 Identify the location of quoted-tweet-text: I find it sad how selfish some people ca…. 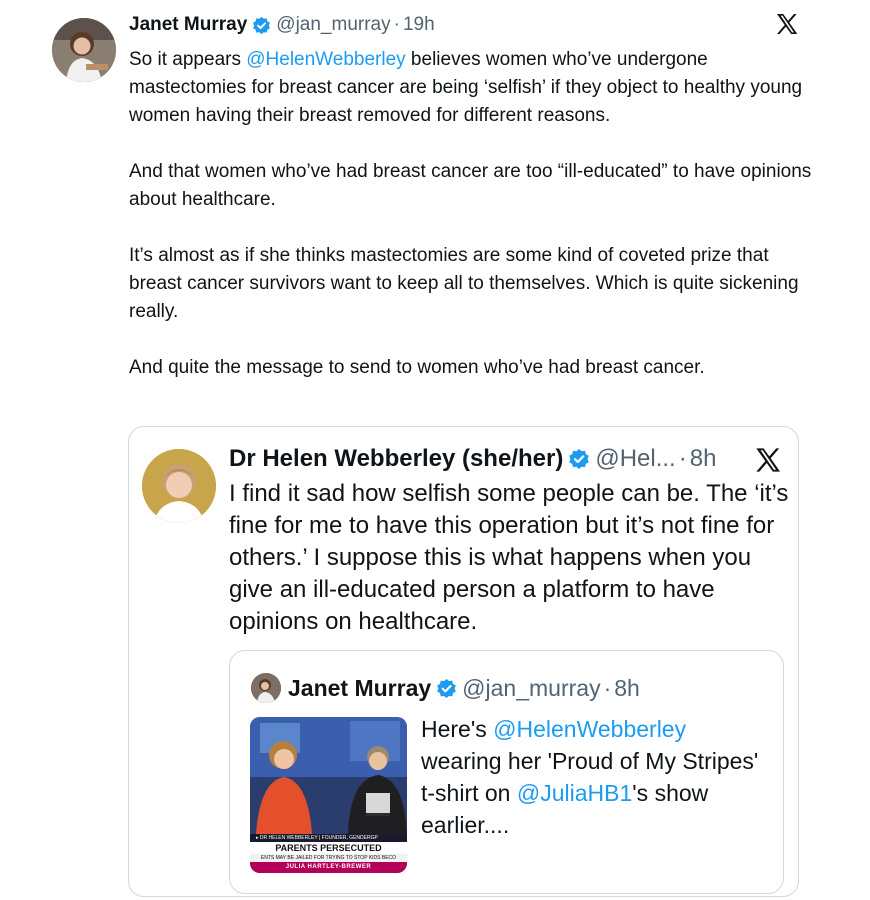
(509, 557).